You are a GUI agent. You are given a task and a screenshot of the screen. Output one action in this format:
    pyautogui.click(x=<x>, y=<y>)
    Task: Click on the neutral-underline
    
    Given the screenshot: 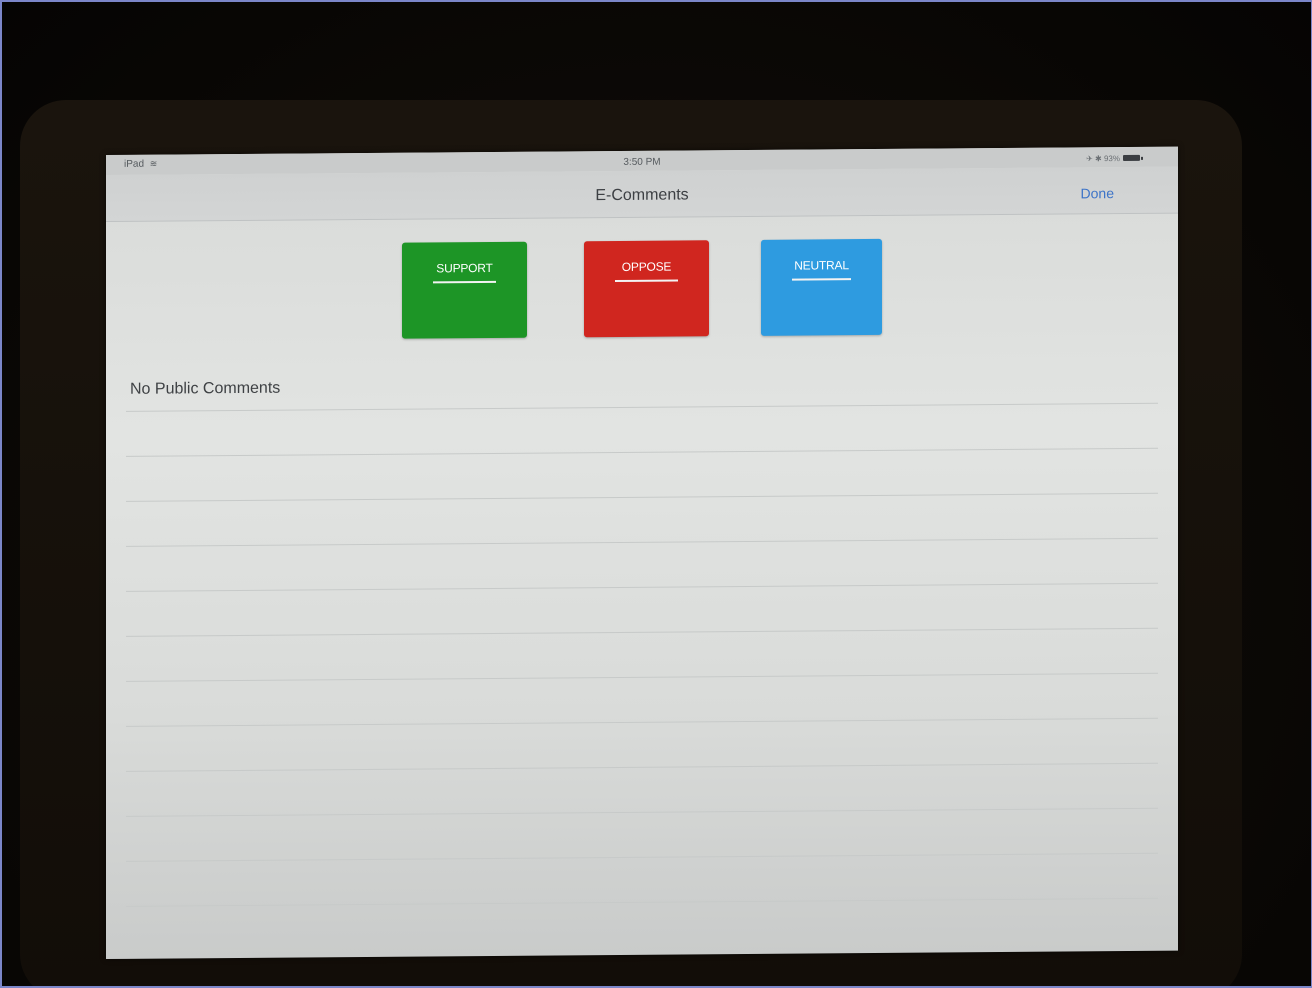 What is the action you would take?
    pyautogui.click(x=821, y=279)
    